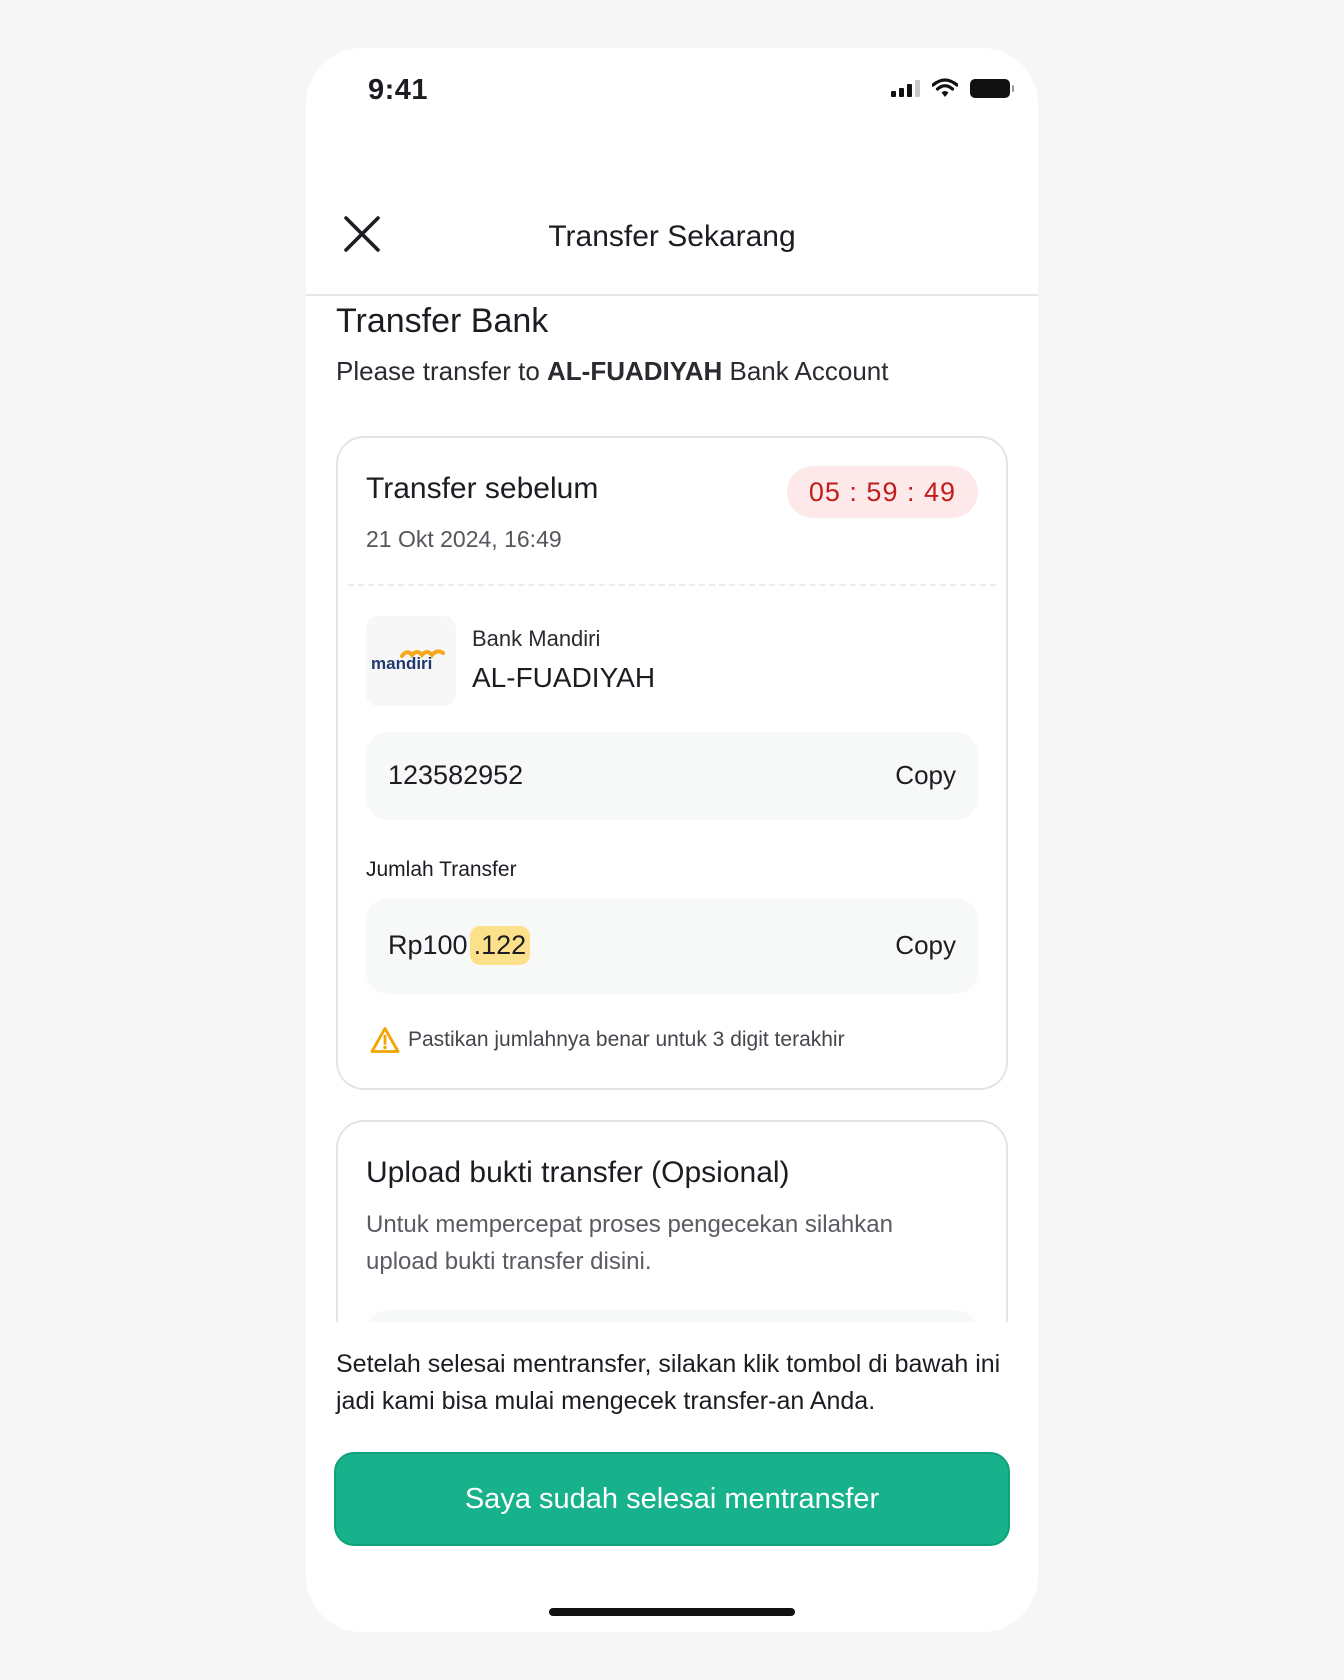 The width and height of the screenshot is (1344, 1680). I want to click on signal-icon, so click(905, 88).